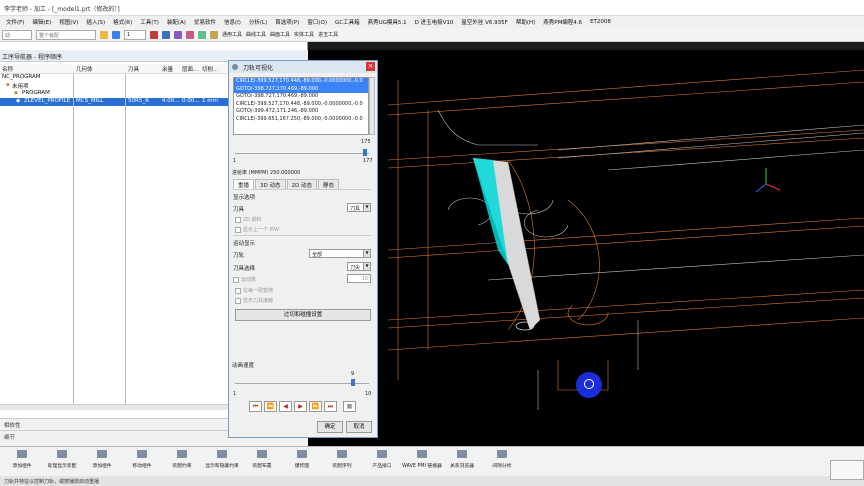 The height and width of the screenshot is (486, 864). Describe the element at coordinates (258, 22) in the screenshot. I see `menu-item: 分析(L)` at that location.